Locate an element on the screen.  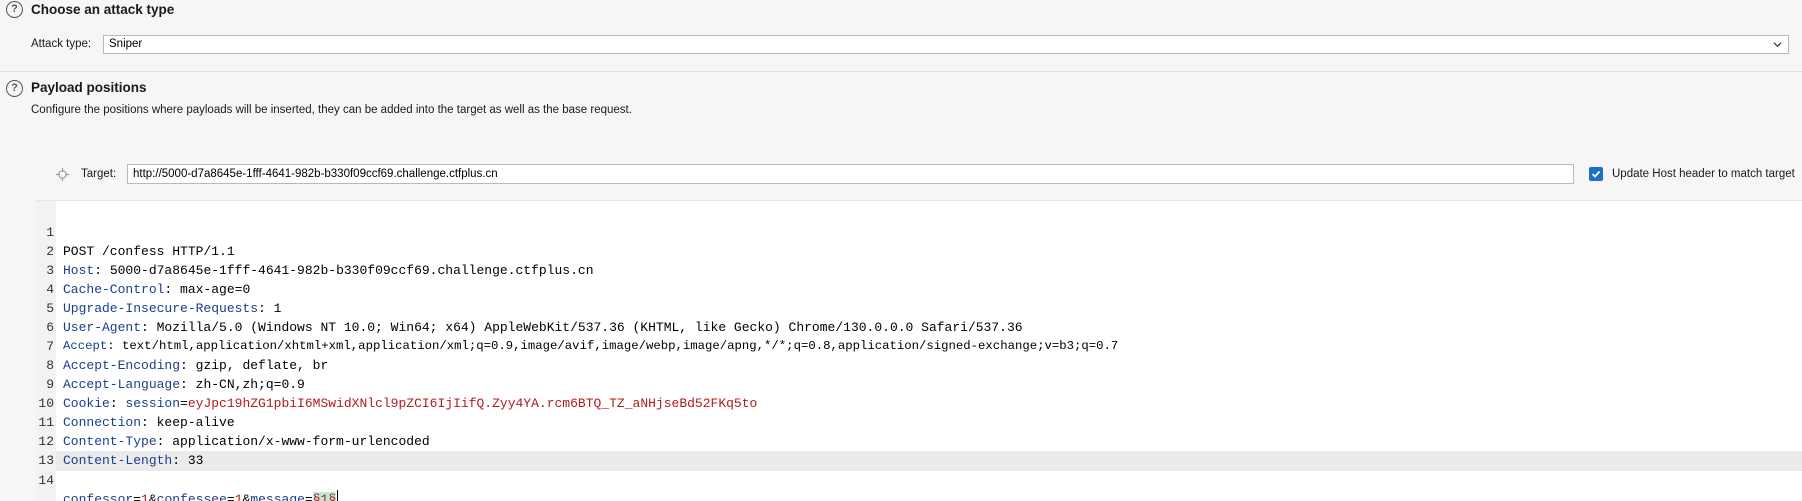
attack-type-label: Attack type: is located at coordinates (61, 44).